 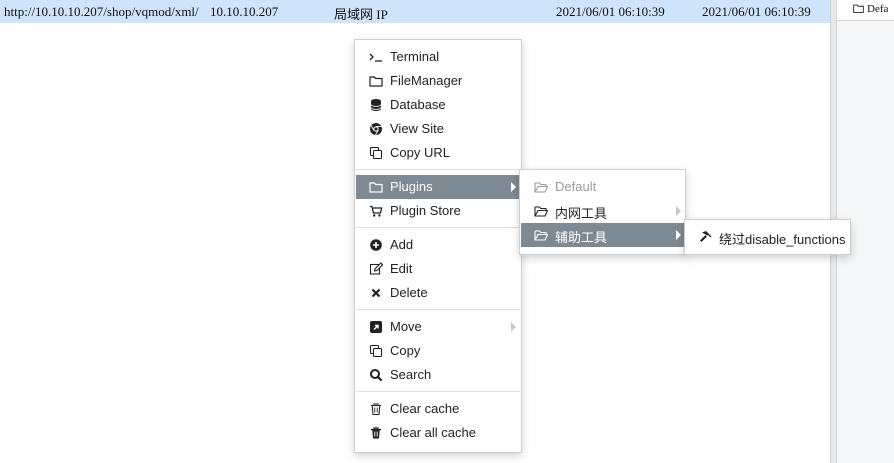 What do you see at coordinates (438, 327) in the screenshot?
I see `menu-item-move: Move` at bounding box center [438, 327].